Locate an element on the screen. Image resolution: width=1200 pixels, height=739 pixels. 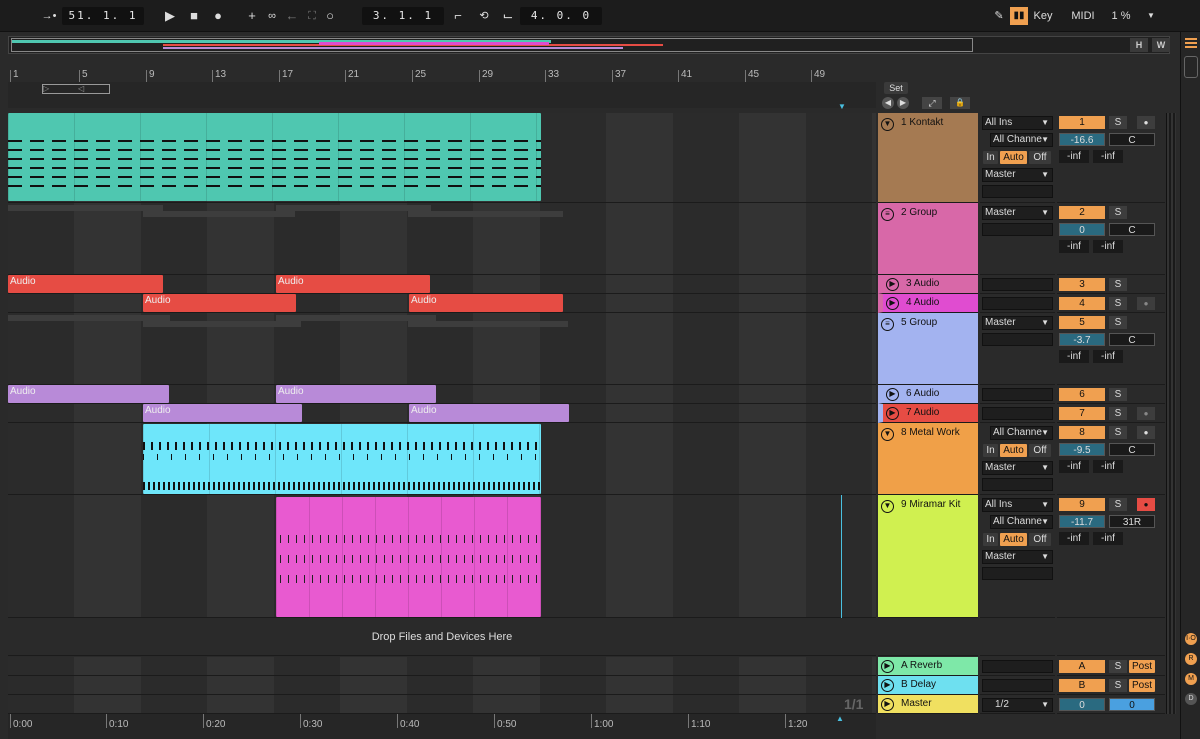
key-map-button: Key is located at coordinates (1043, 16).